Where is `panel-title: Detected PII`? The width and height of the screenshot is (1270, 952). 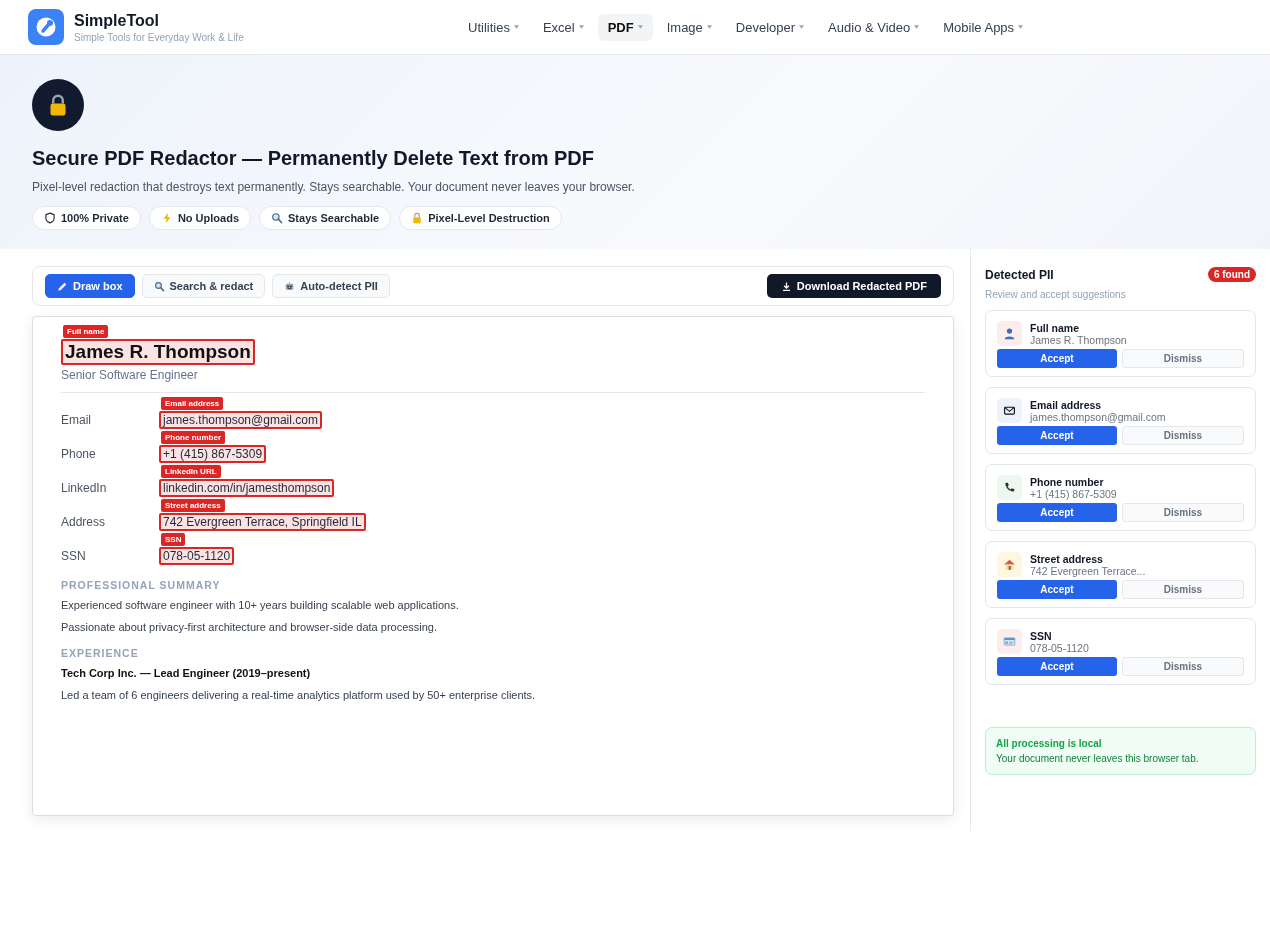
panel-title: Detected PII is located at coordinates (1019, 274).